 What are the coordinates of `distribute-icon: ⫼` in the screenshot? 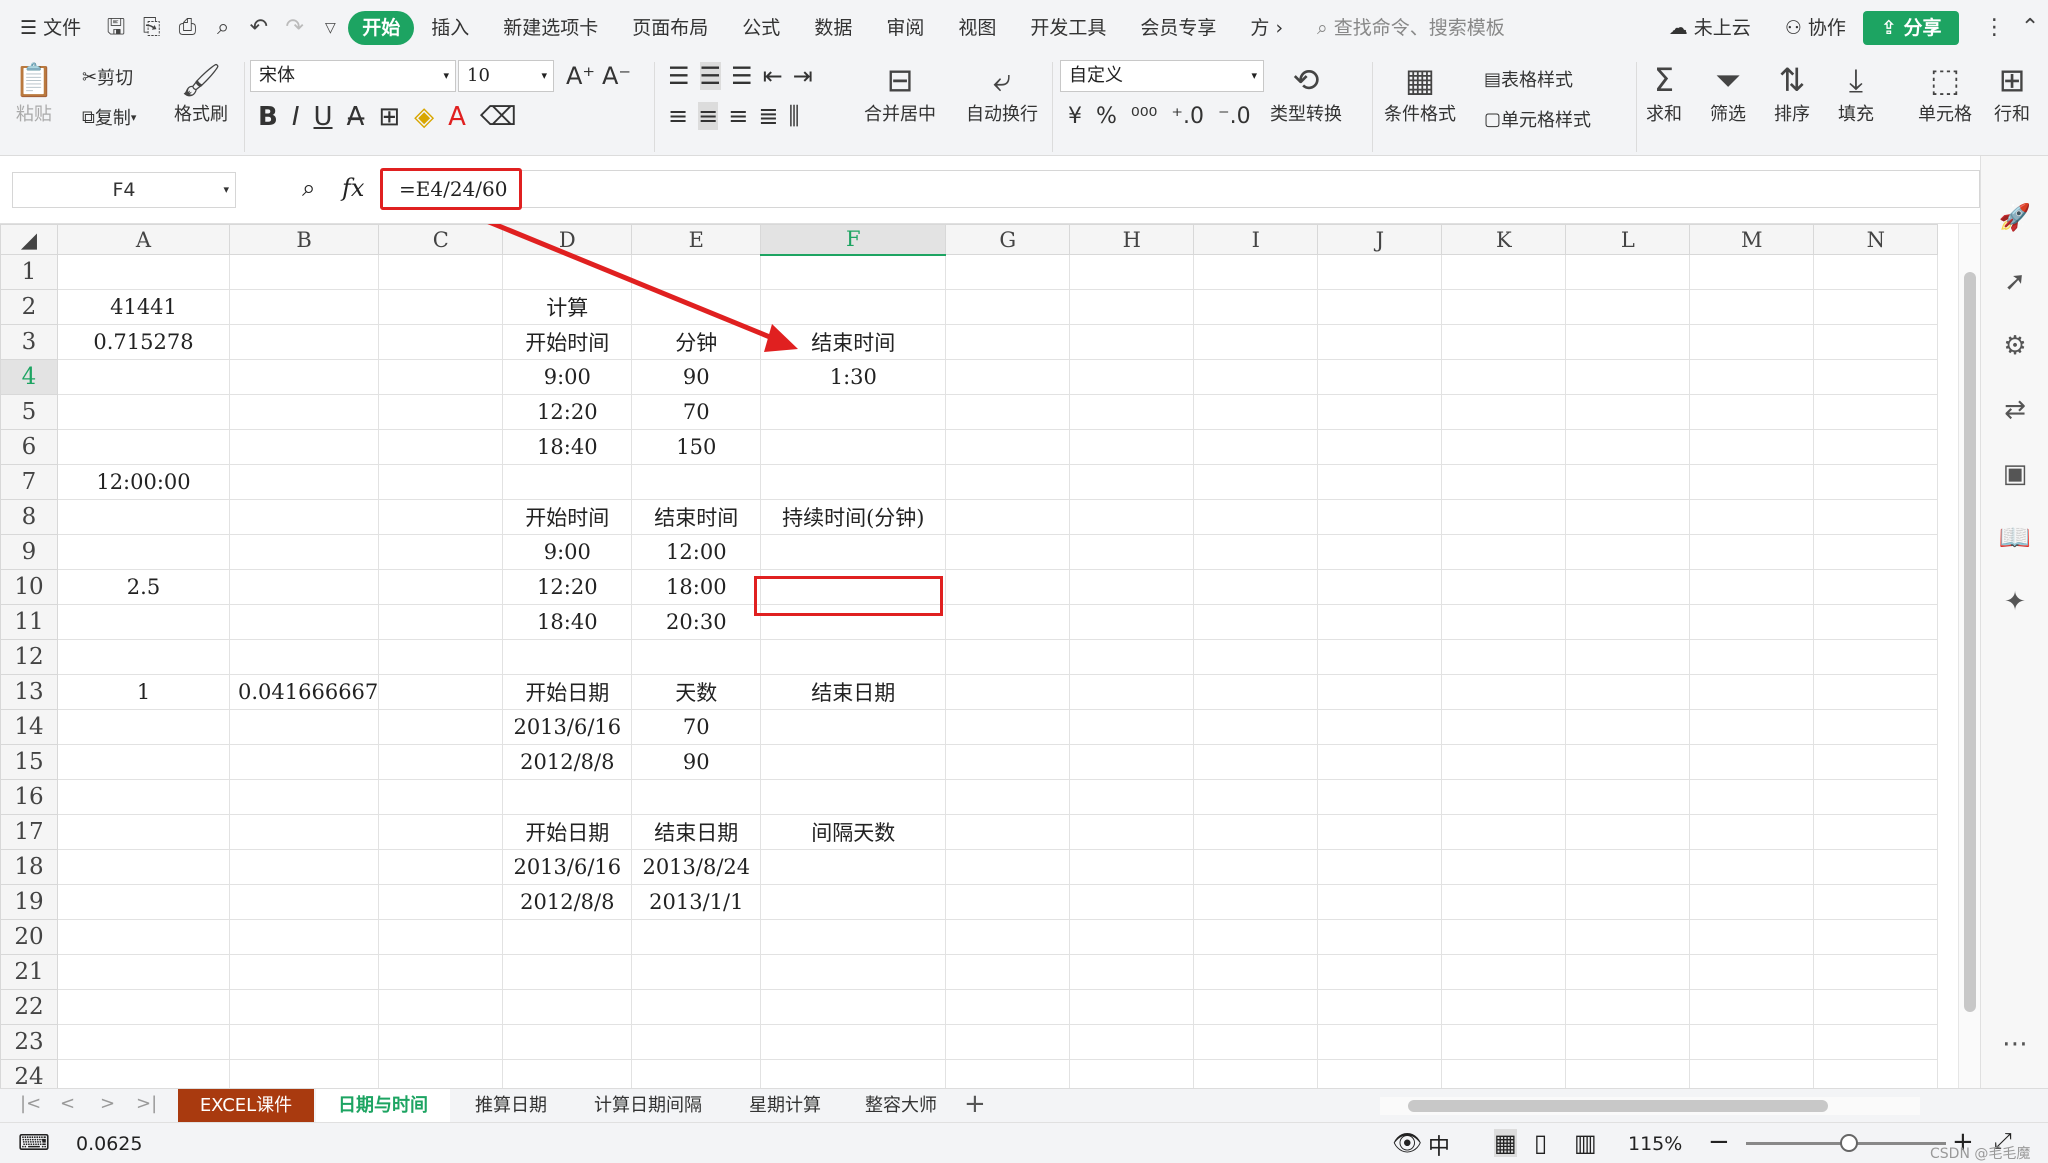 It's located at (793, 116).